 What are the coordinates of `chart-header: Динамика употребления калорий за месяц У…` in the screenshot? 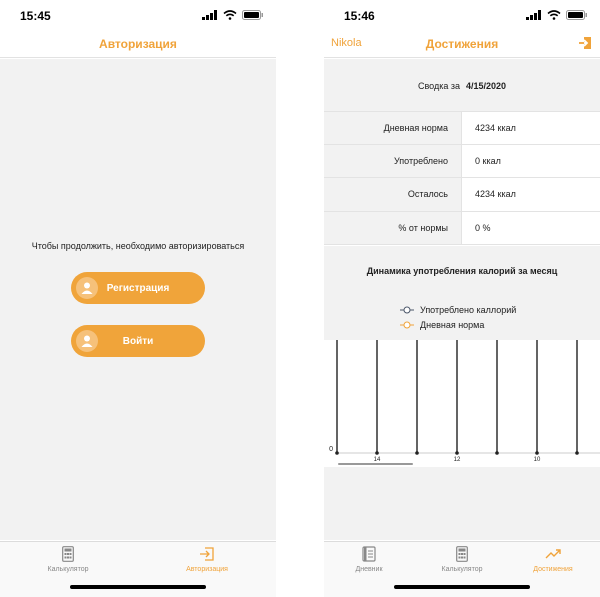 It's located at (462, 293).